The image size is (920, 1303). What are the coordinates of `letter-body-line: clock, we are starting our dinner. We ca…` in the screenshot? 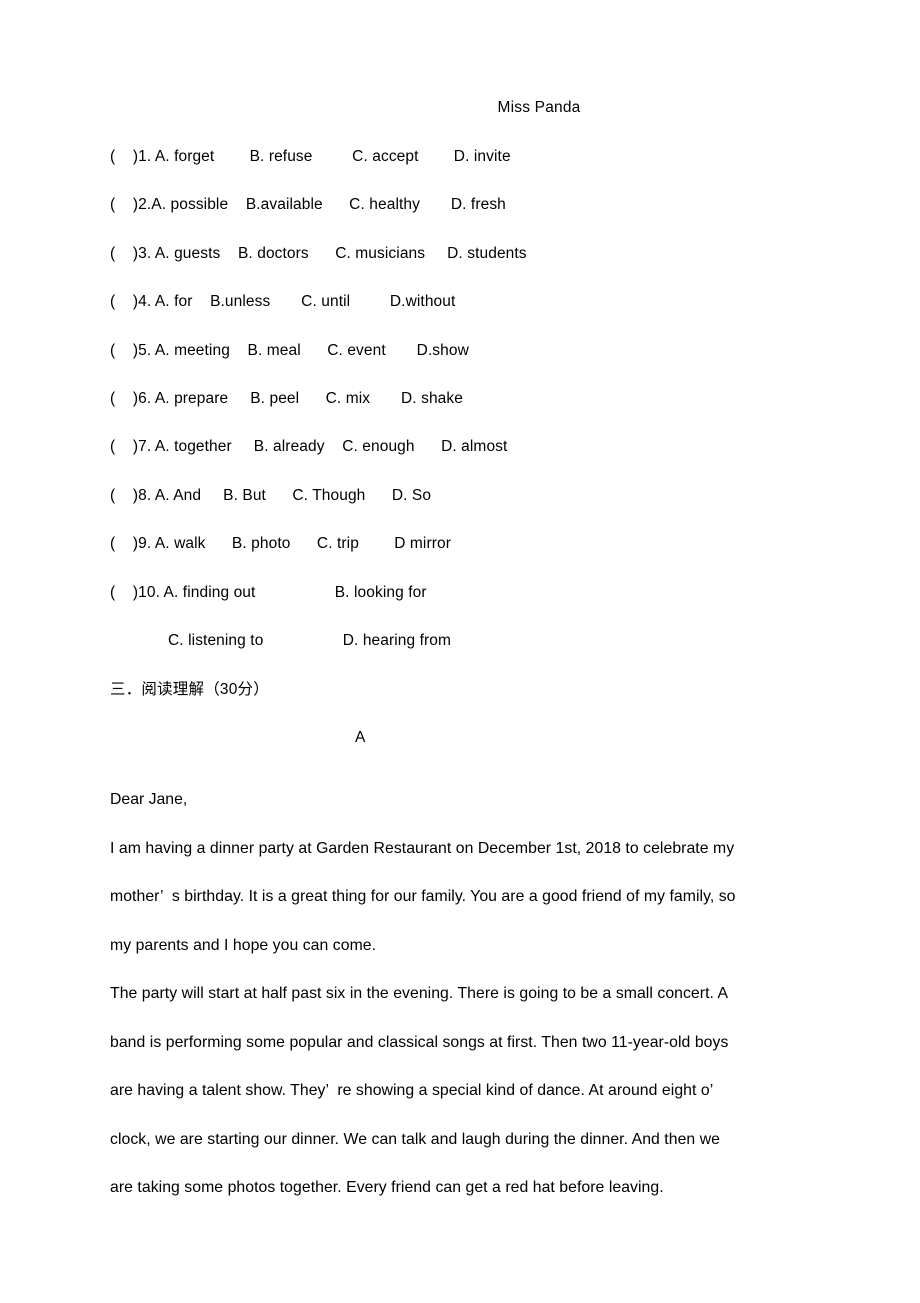 It's located at (415, 1139).